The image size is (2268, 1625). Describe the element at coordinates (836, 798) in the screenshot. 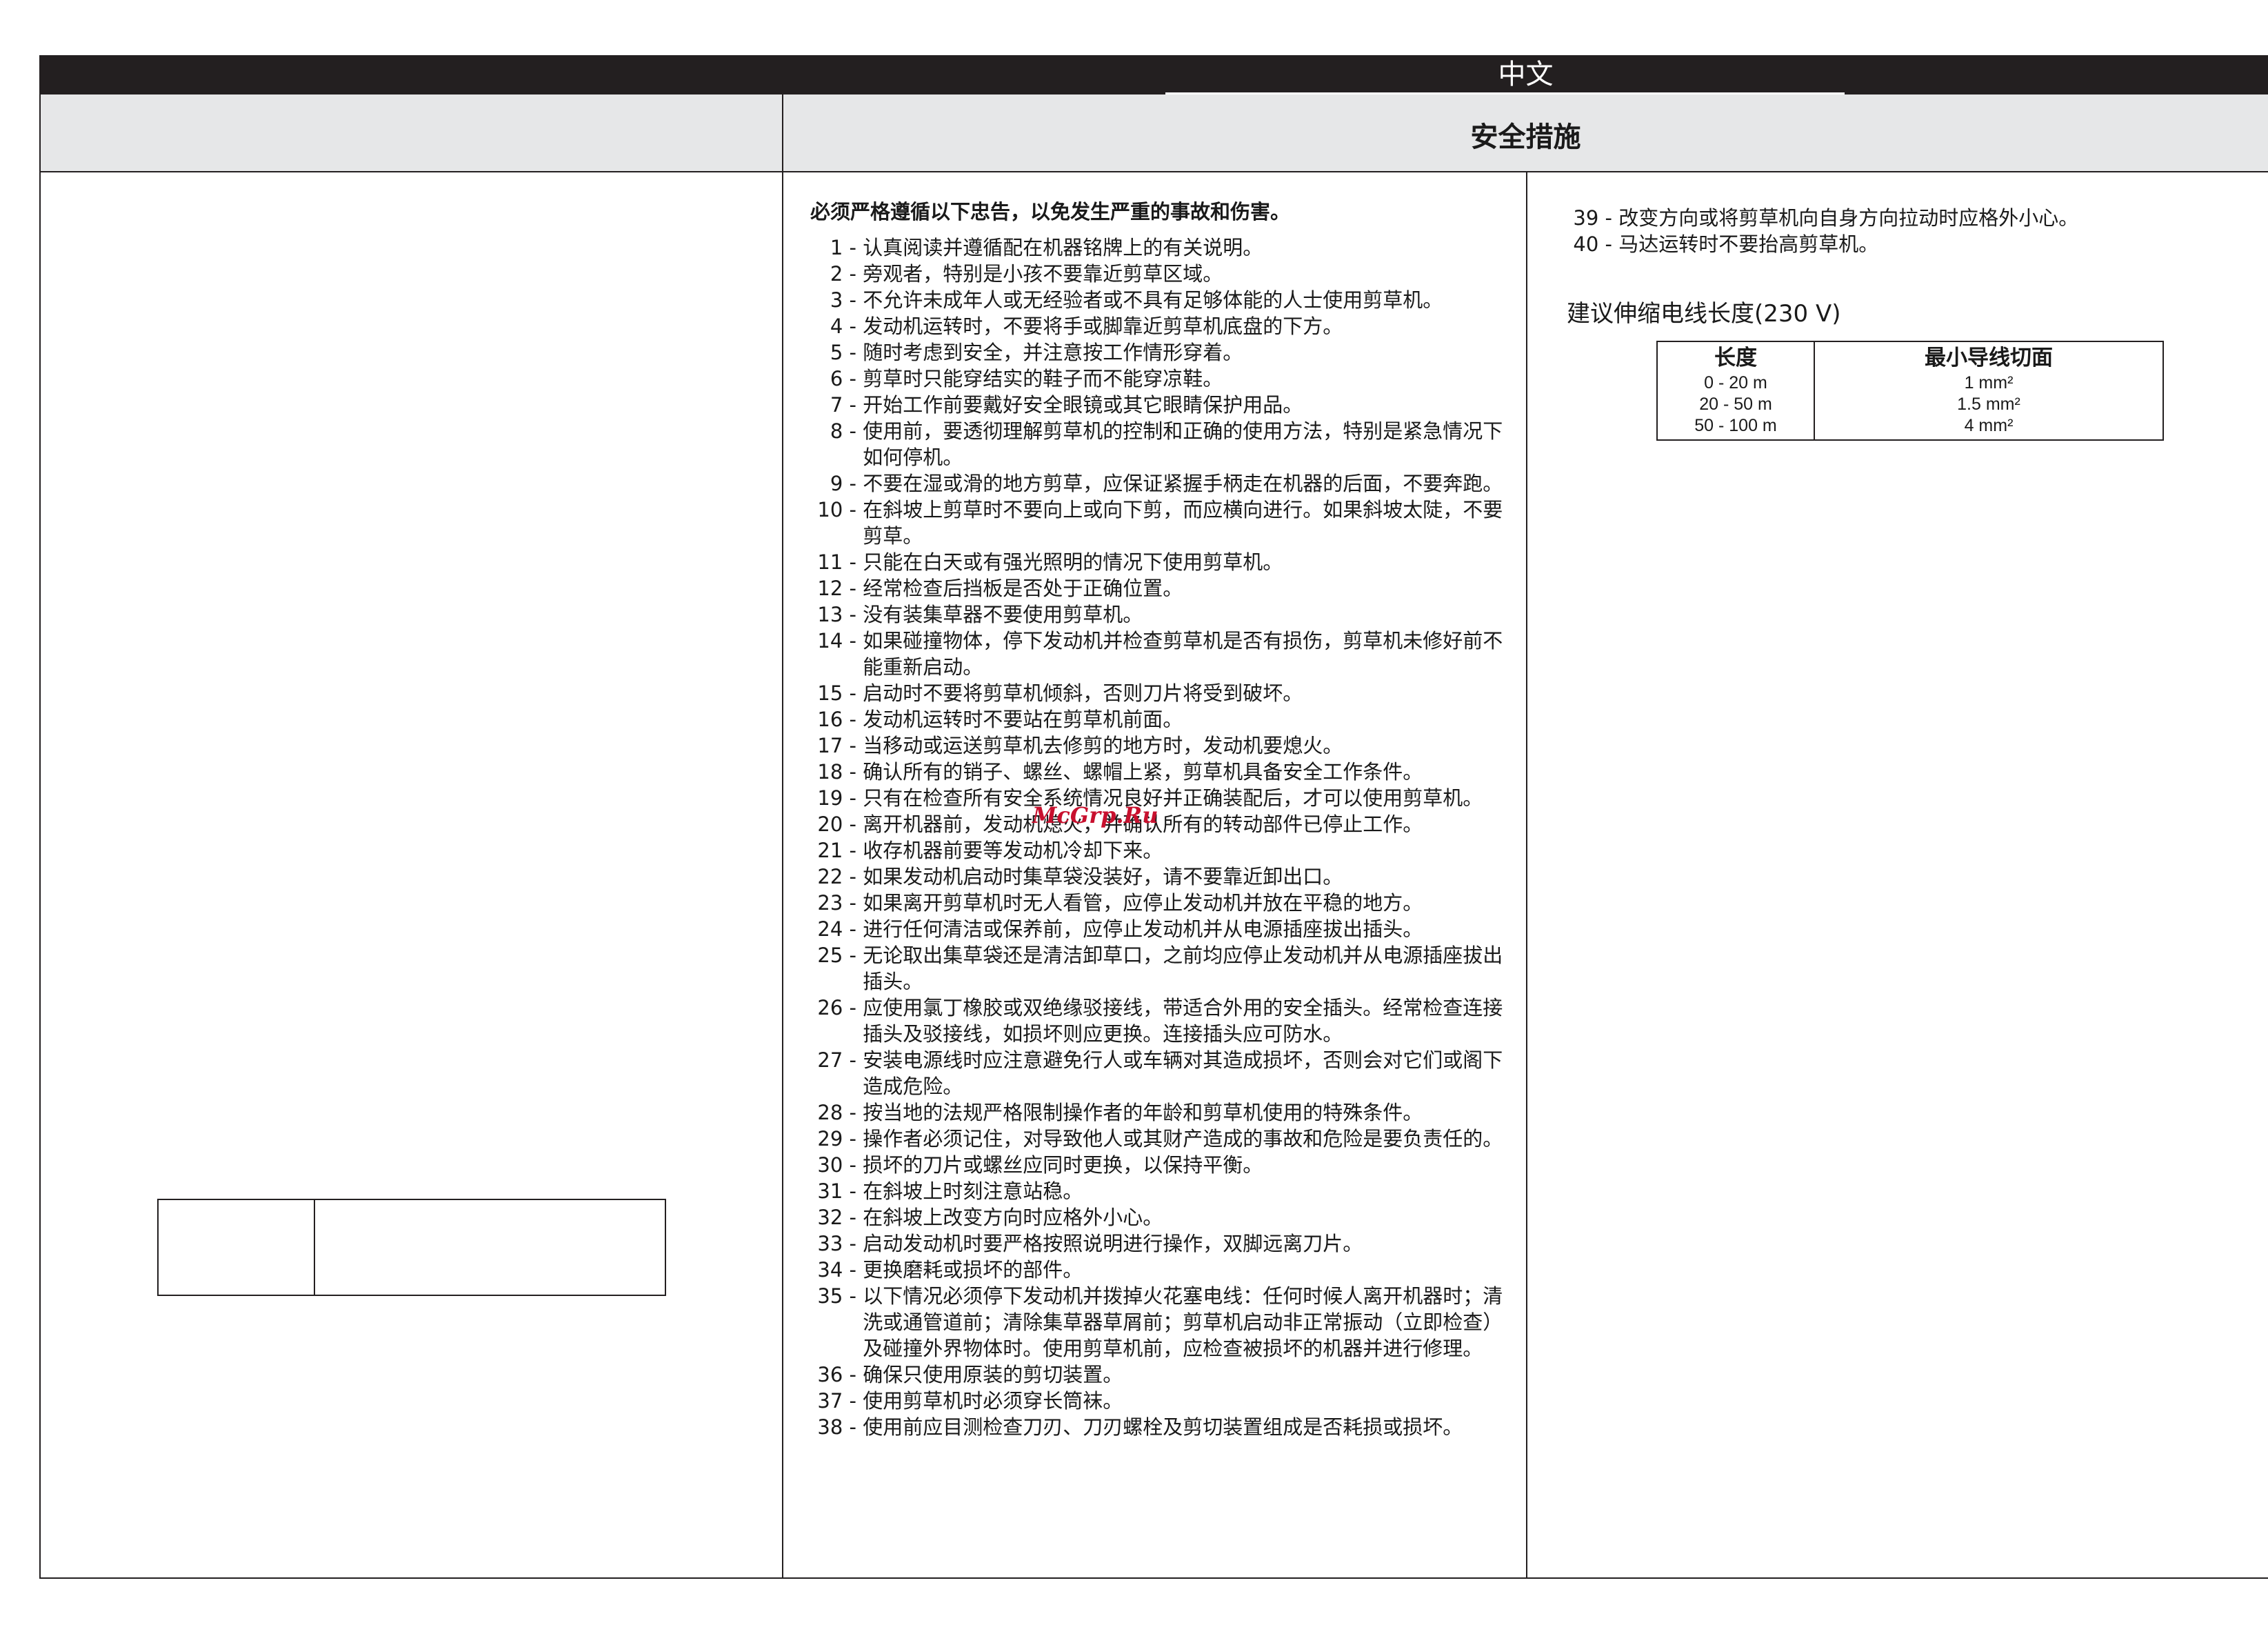

I see `rule-number: 19 -` at that location.